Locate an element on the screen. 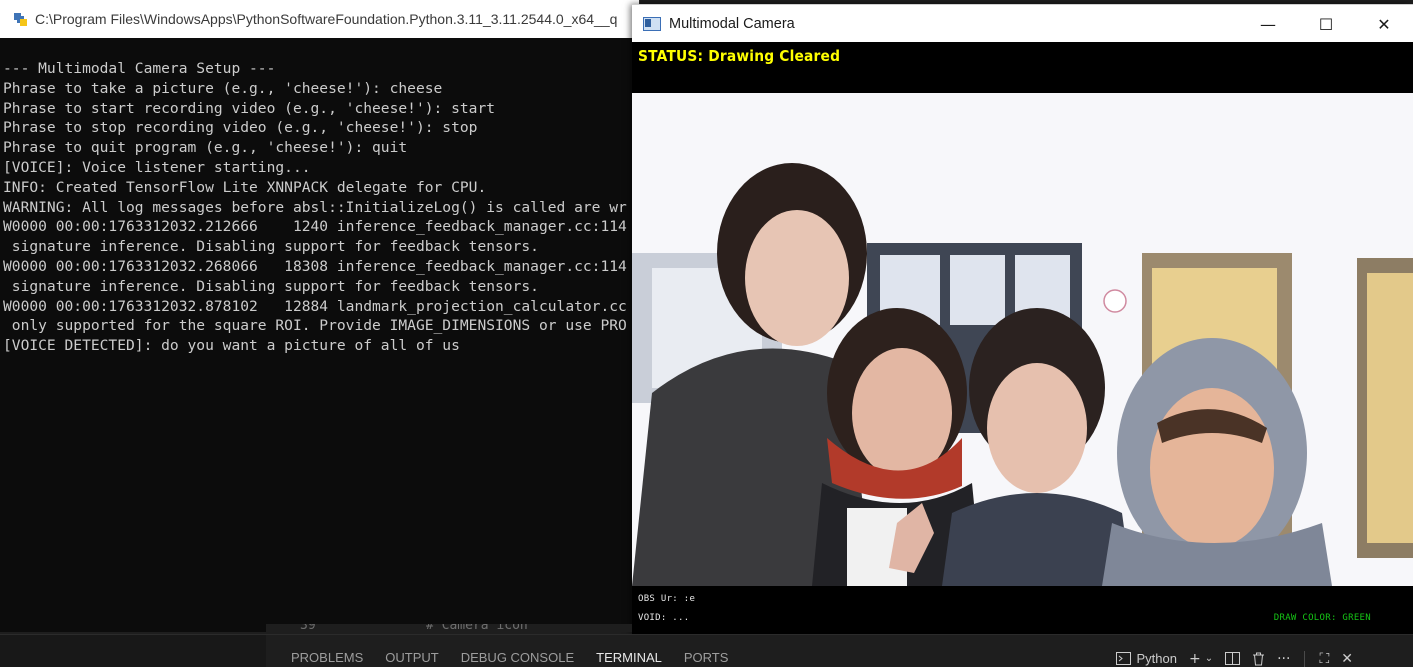 The height and width of the screenshot is (667, 1413). camera-info-bar: OBS Ur: :e VOID: ... DRAW COLOR: GREEN is located at coordinates (1022, 610).